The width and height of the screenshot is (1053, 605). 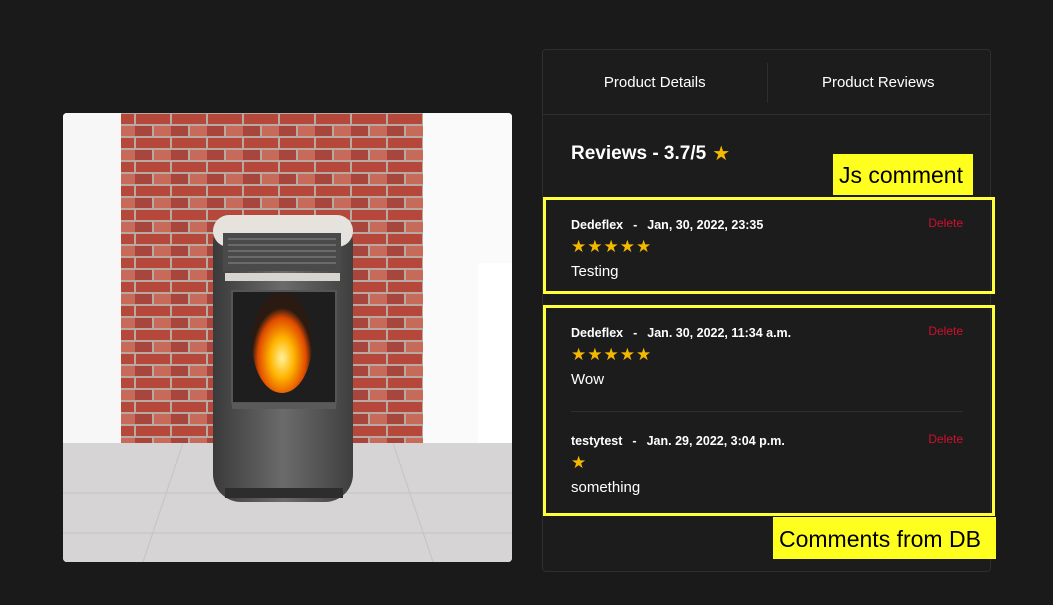 I want to click on tab-divider, so click(x=767, y=83).